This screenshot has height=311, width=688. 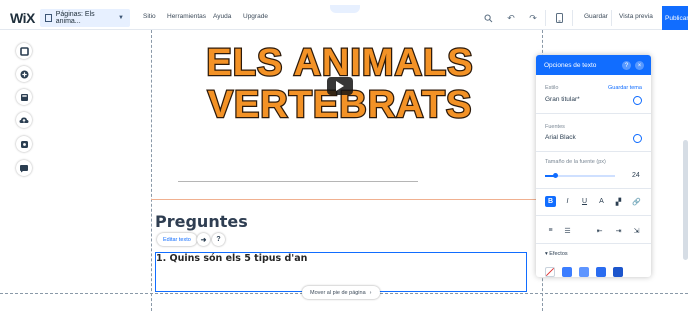 What do you see at coordinates (298, 181) in the screenshot?
I see `horizontal-divider` at bounding box center [298, 181].